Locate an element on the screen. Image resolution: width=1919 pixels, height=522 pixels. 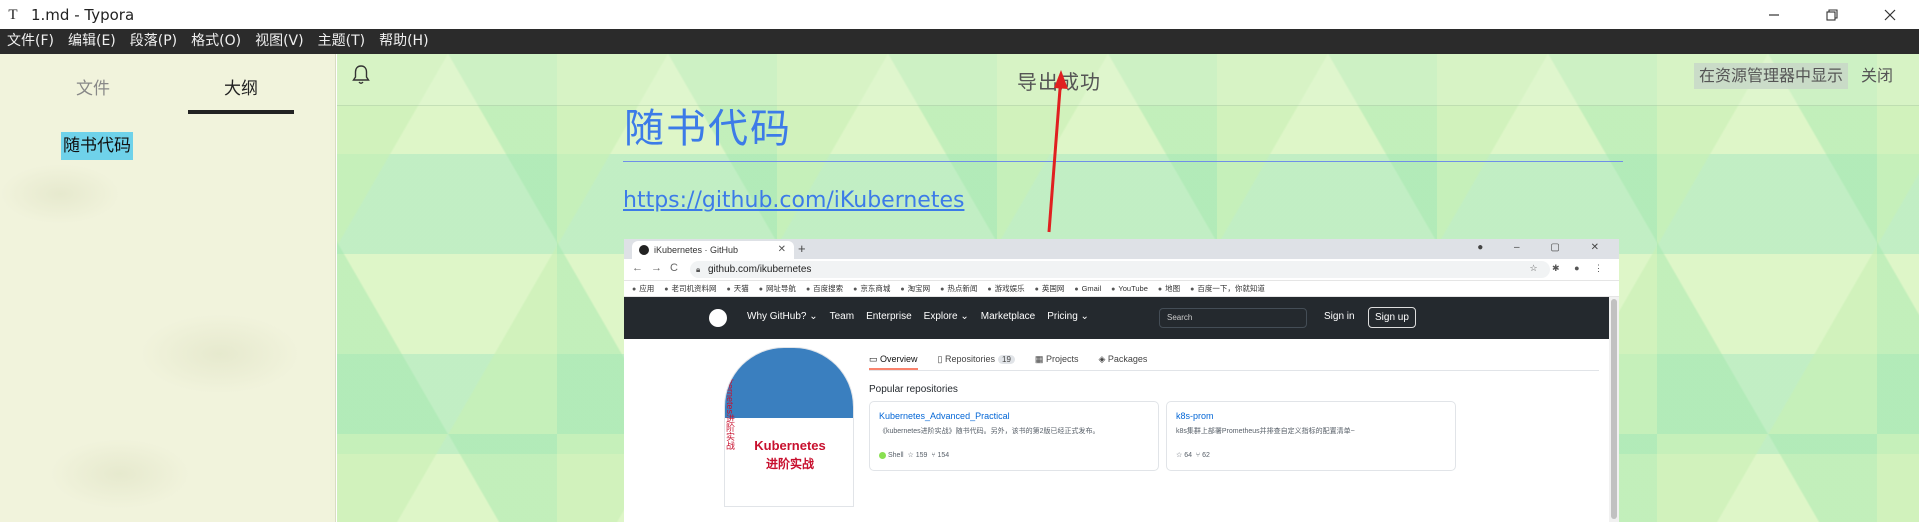
gh-tab-repositories: ▯ Repositories 19 is located at coordinates (976, 358).